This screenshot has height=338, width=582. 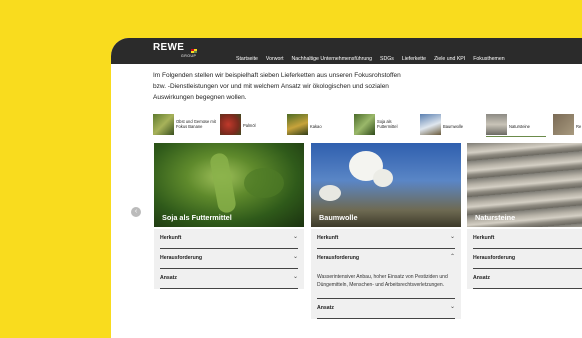 What do you see at coordinates (414, 59) in the screenshot?
I see `nav-lieferkette: Lieferkette` at bounding box center [414, 59].